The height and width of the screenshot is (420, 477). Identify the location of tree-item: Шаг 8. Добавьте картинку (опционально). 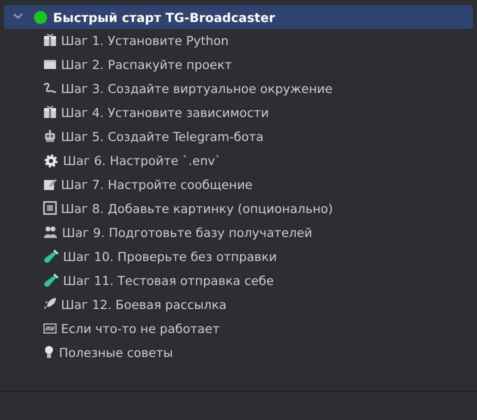
(238, 209).